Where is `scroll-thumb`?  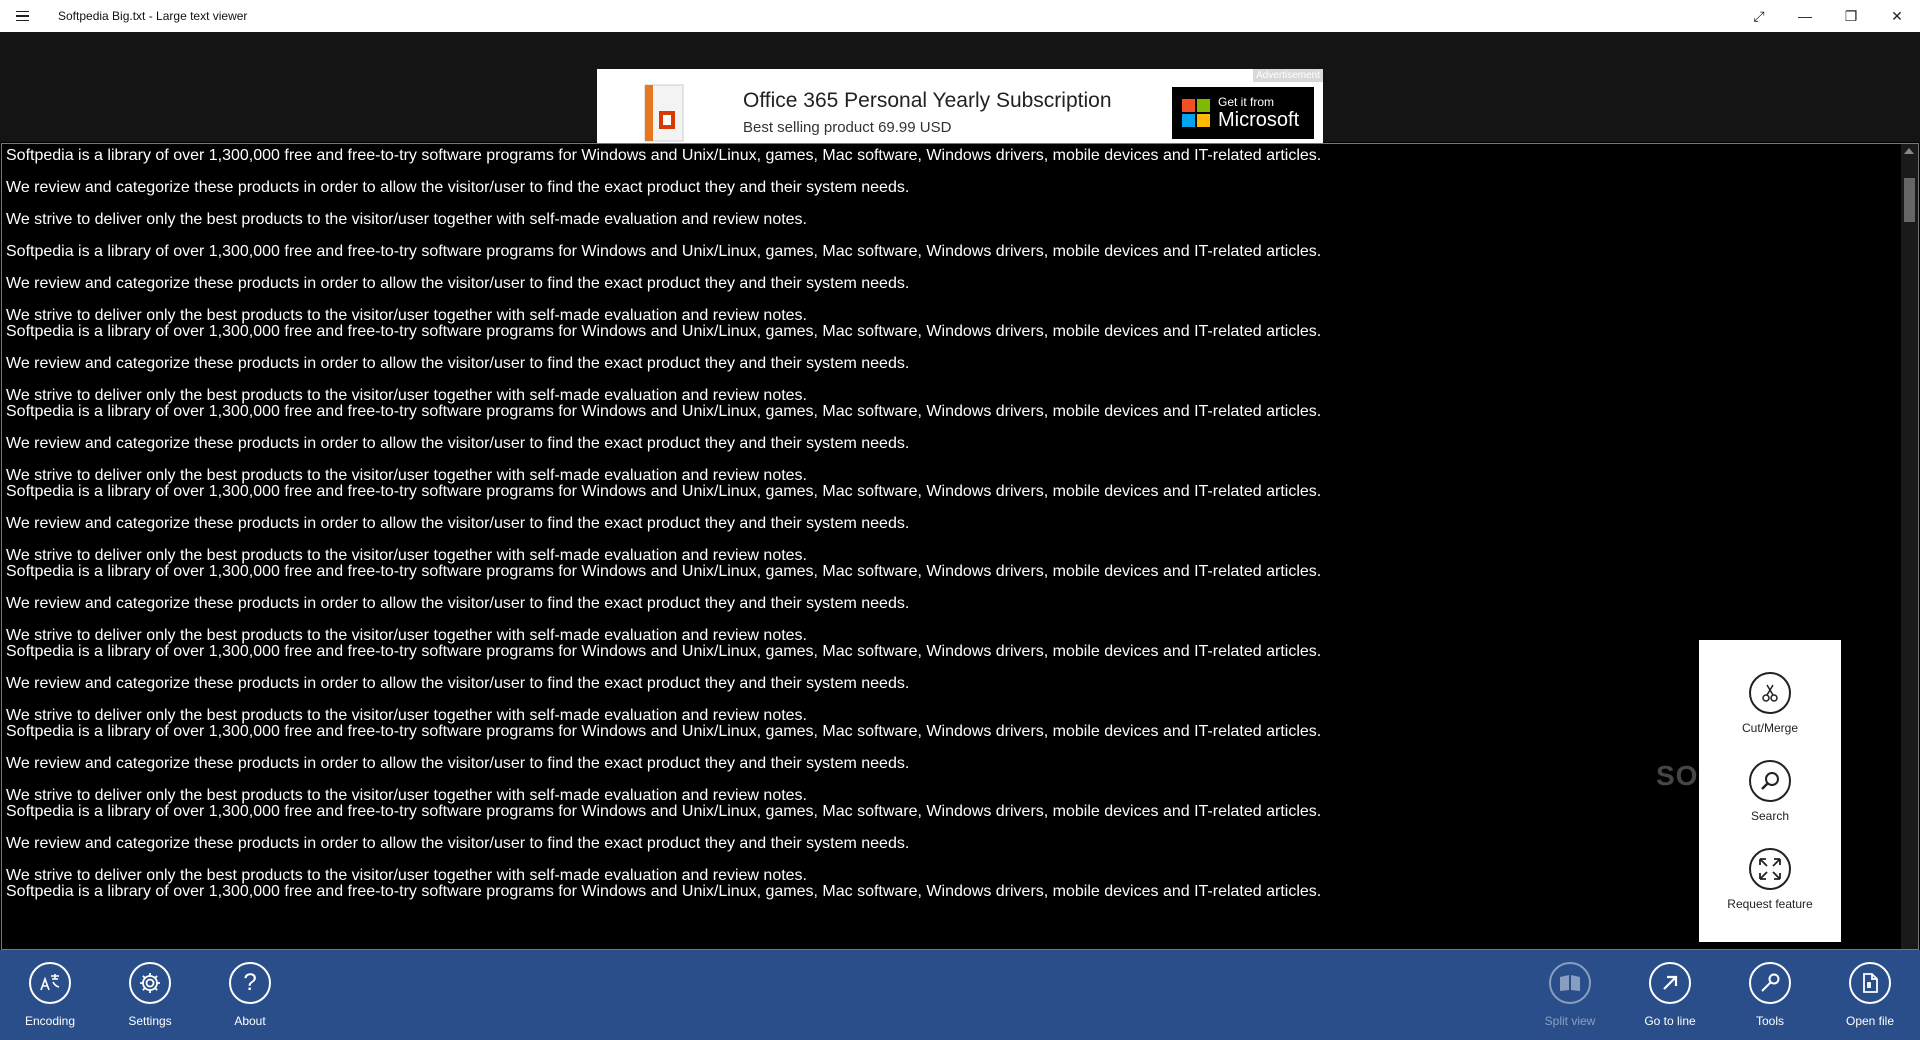
scroll-thumb is located at coordinates (1909, 200).